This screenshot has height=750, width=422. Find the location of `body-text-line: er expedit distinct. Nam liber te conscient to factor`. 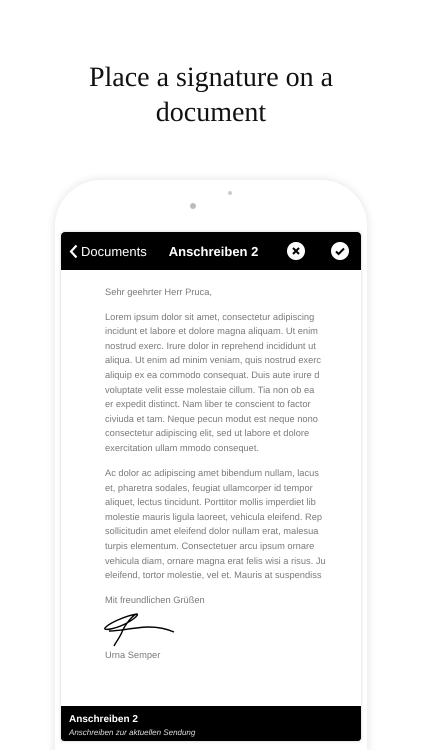

body-text-line: er expedit distinct. Nam liber te conscient to factor is located at coordinates (208, 405).